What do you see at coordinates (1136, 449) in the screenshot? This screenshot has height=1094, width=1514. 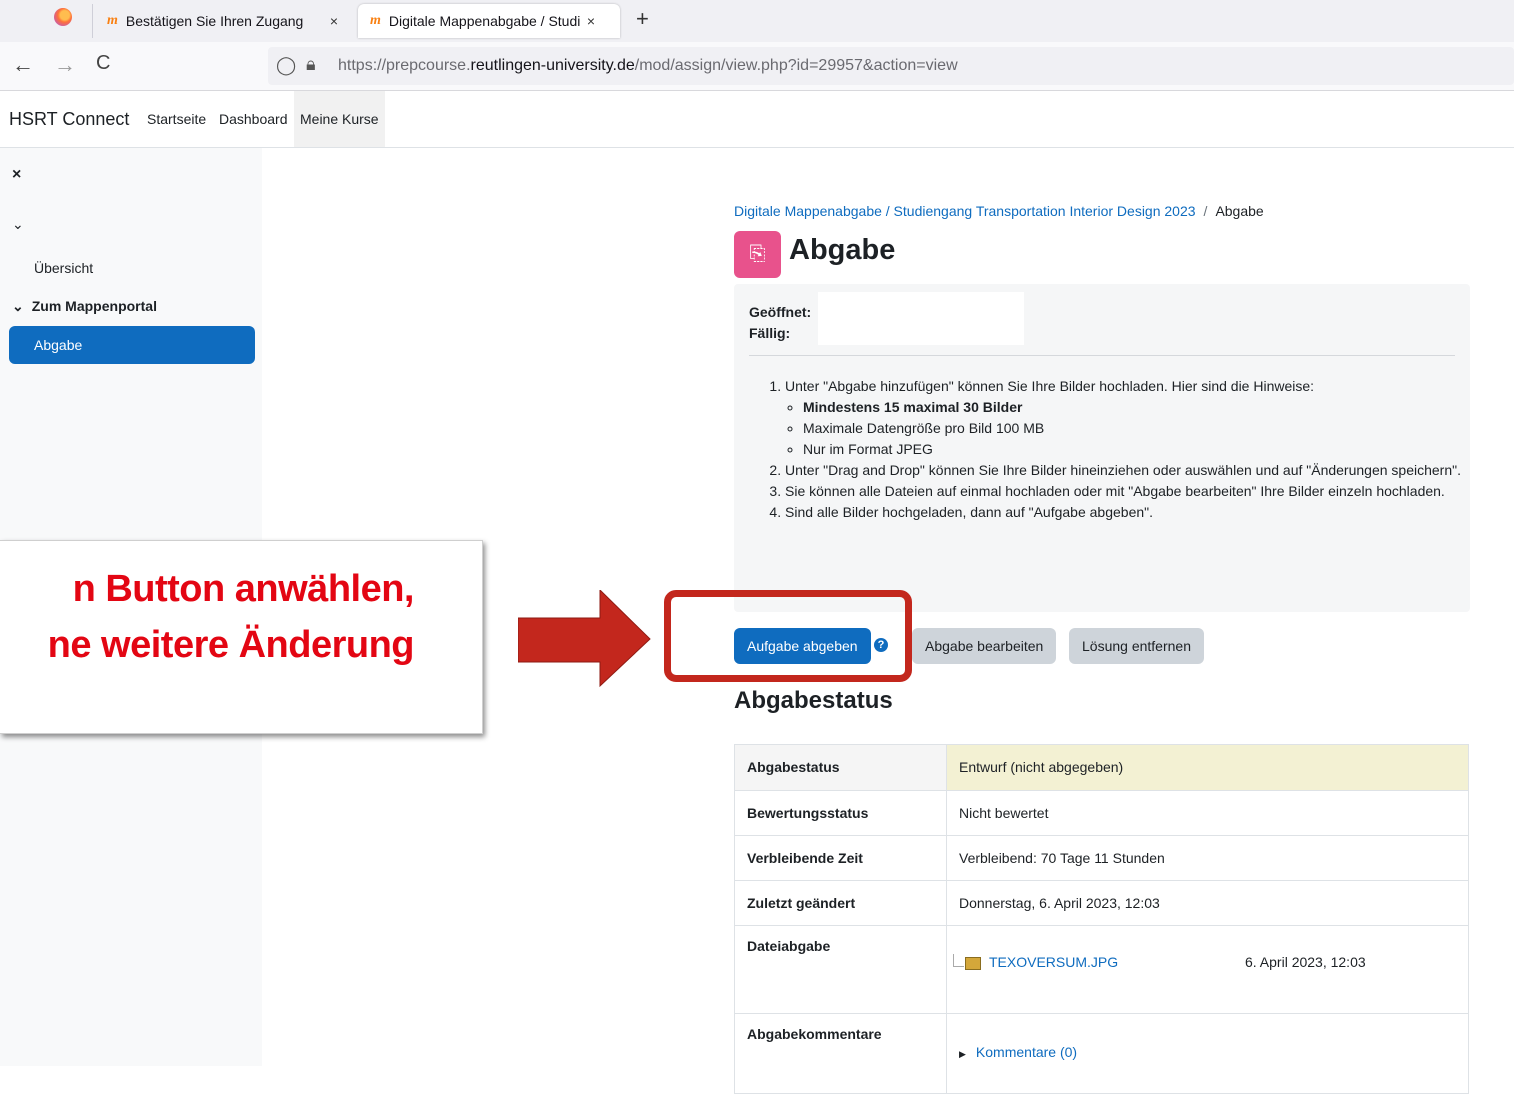 I see `hint-item: Nur im Format JPEG` at bounding box center [1136, 449].